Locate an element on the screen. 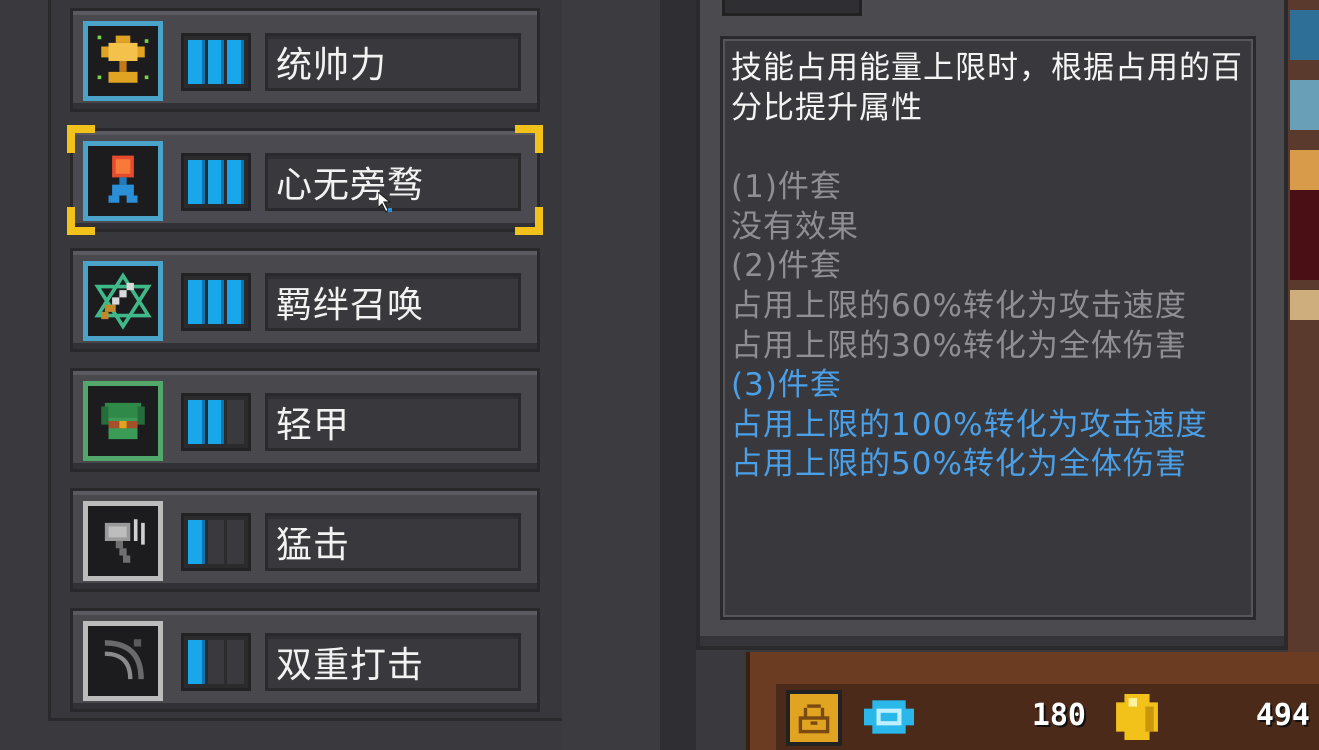 The width and height of the screenshot is (1319, 750). panel-gap is located at coordinates (611, 375).